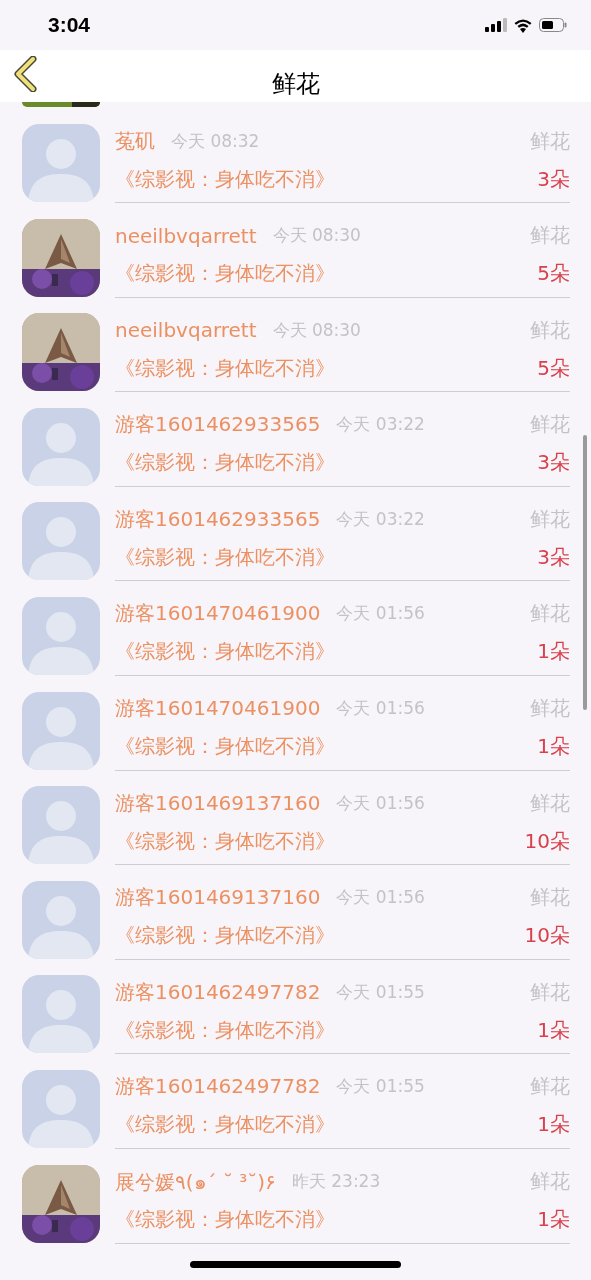  Describe the element at coordinates (135, 141) in the screenshot. I see `user-name: 菟矶` at that location.